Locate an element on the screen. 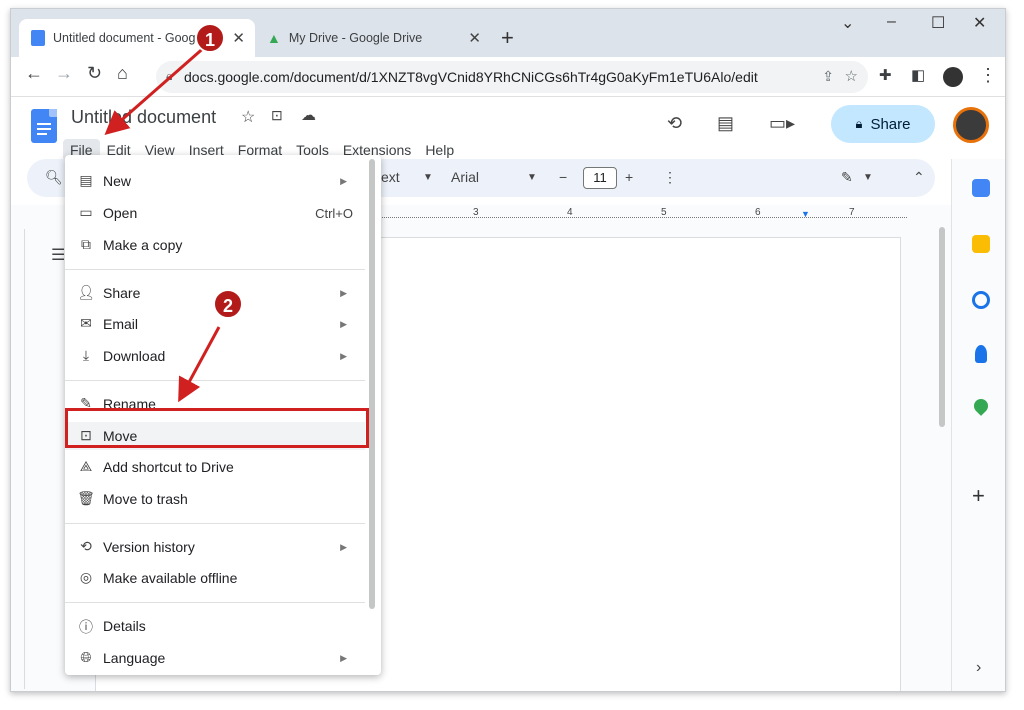  menu-item-move-to-trash: 🗑︎ Move to trash is located at coordinates (215, 499).